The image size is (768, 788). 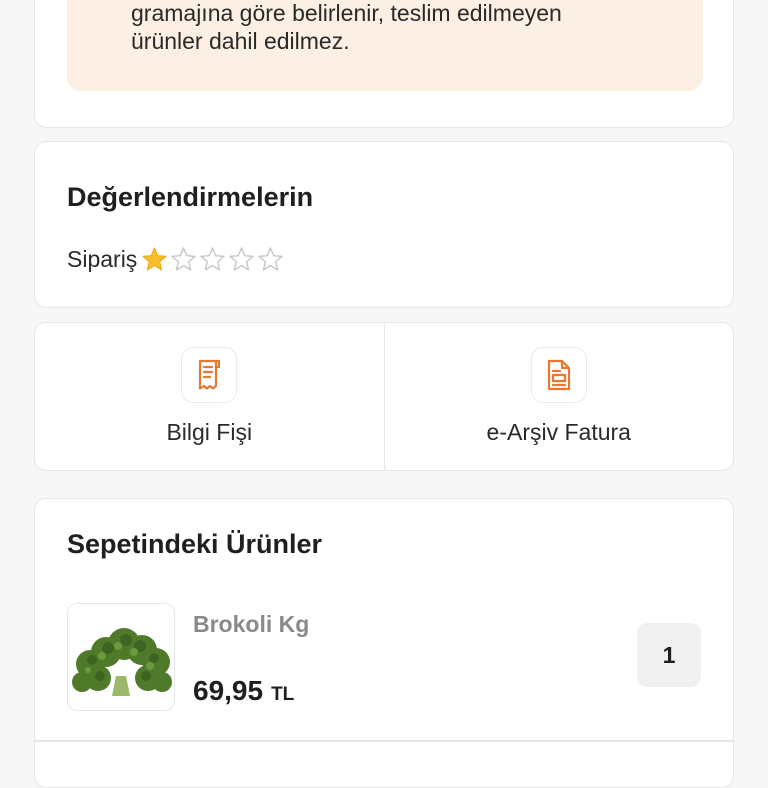 I want to click on divider, so click(x=384, y=741).